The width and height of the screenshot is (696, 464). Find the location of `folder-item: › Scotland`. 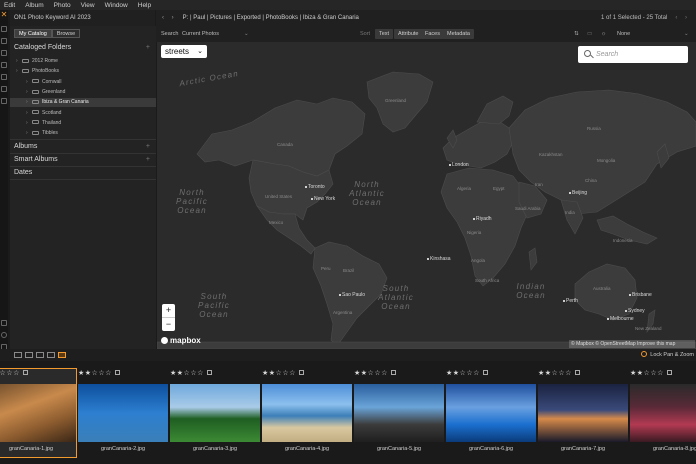

folder-item: › Scotland is located at coordinates (83, 113).